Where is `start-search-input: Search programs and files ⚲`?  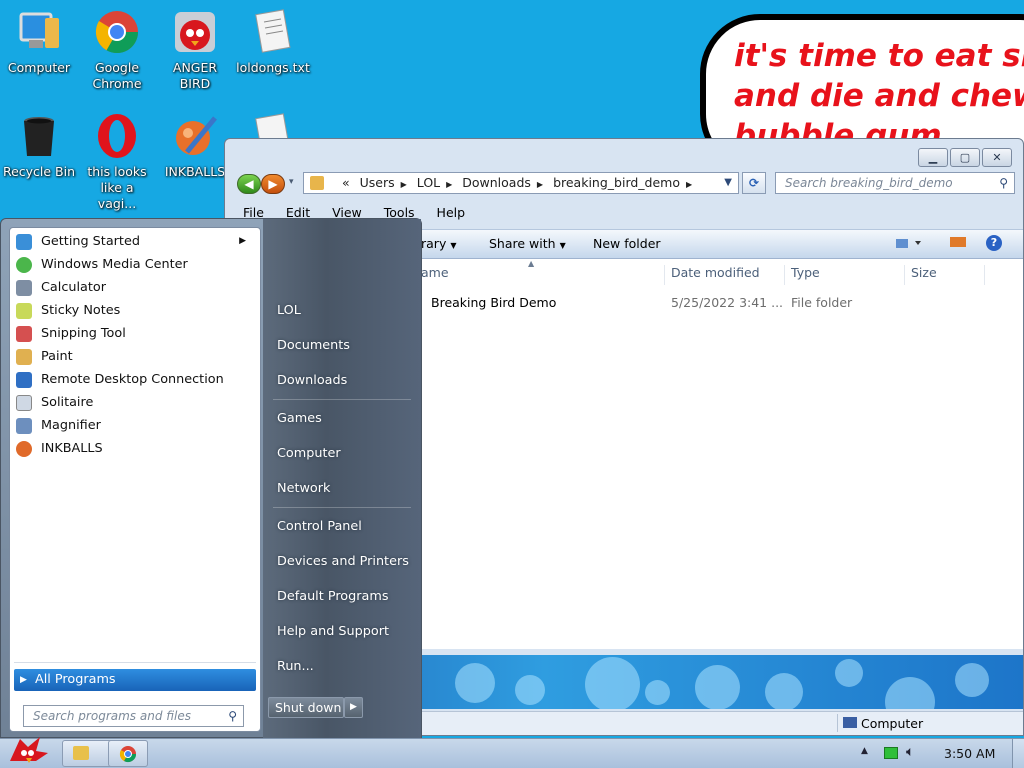 start-search-input: Search programs and files ⚲ is located at coordinates (133, 716).